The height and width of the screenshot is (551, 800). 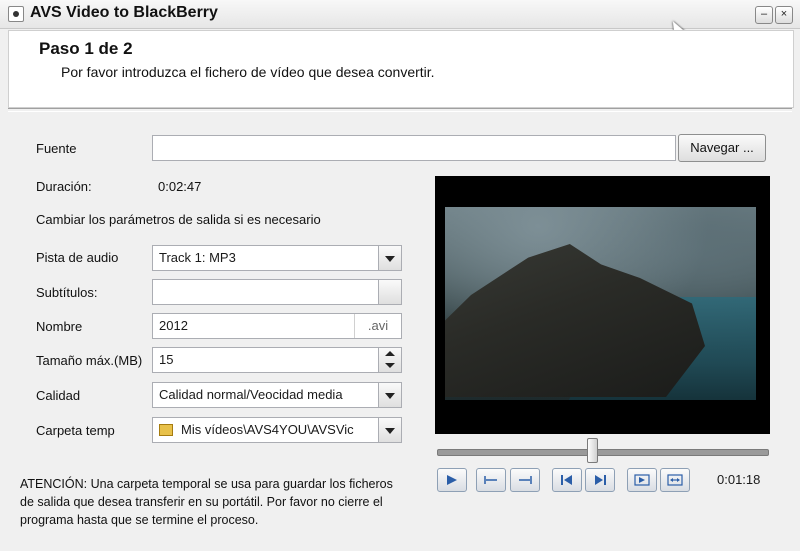 I want to click on quality-select: Calidad normal/Veocidad media, so click(x=277, y=395).